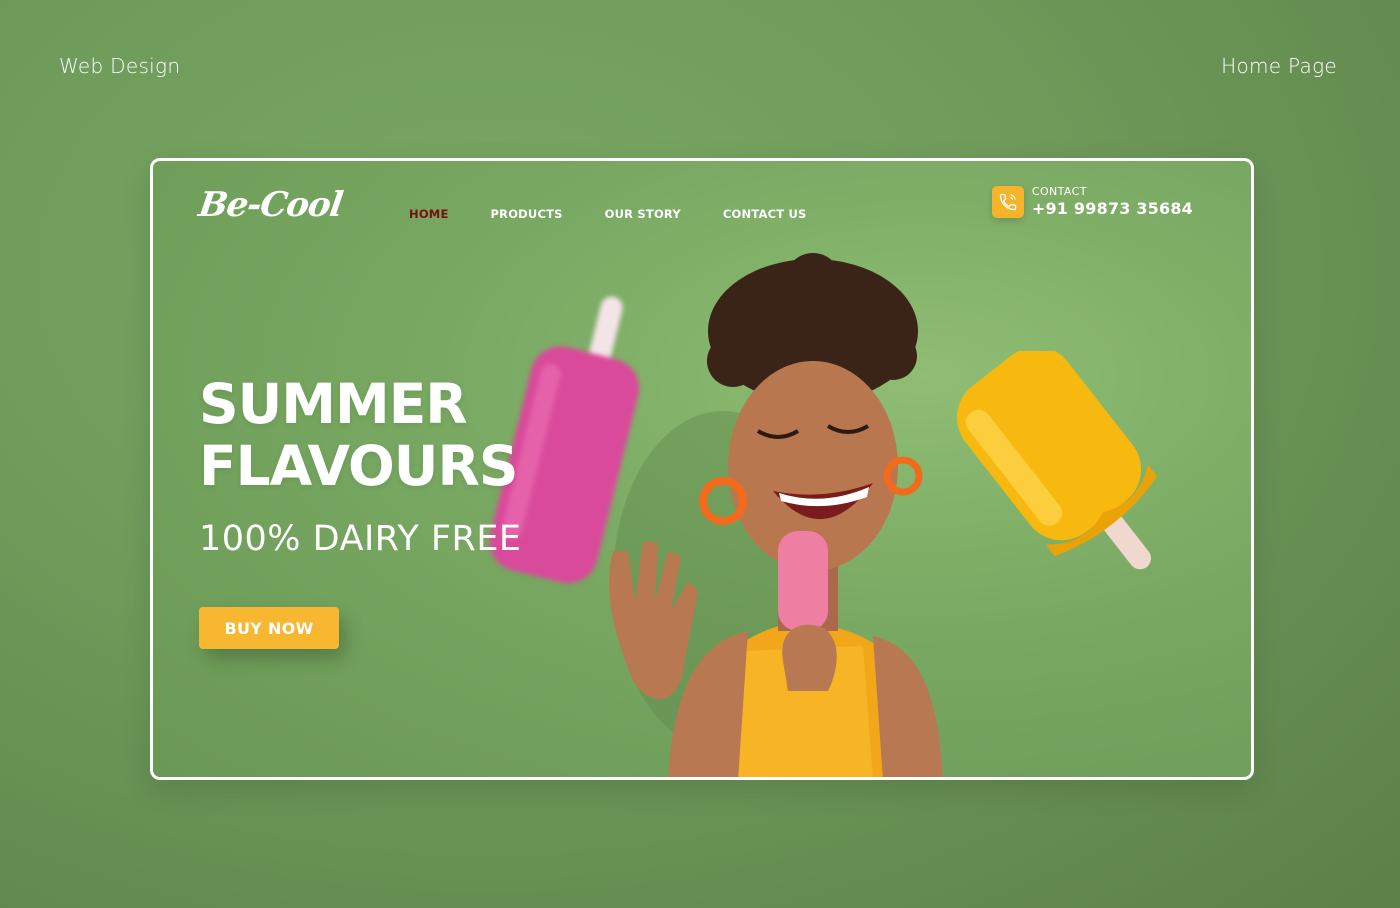  I want to click on contact-label: CONTACT, so click(1059, 191).